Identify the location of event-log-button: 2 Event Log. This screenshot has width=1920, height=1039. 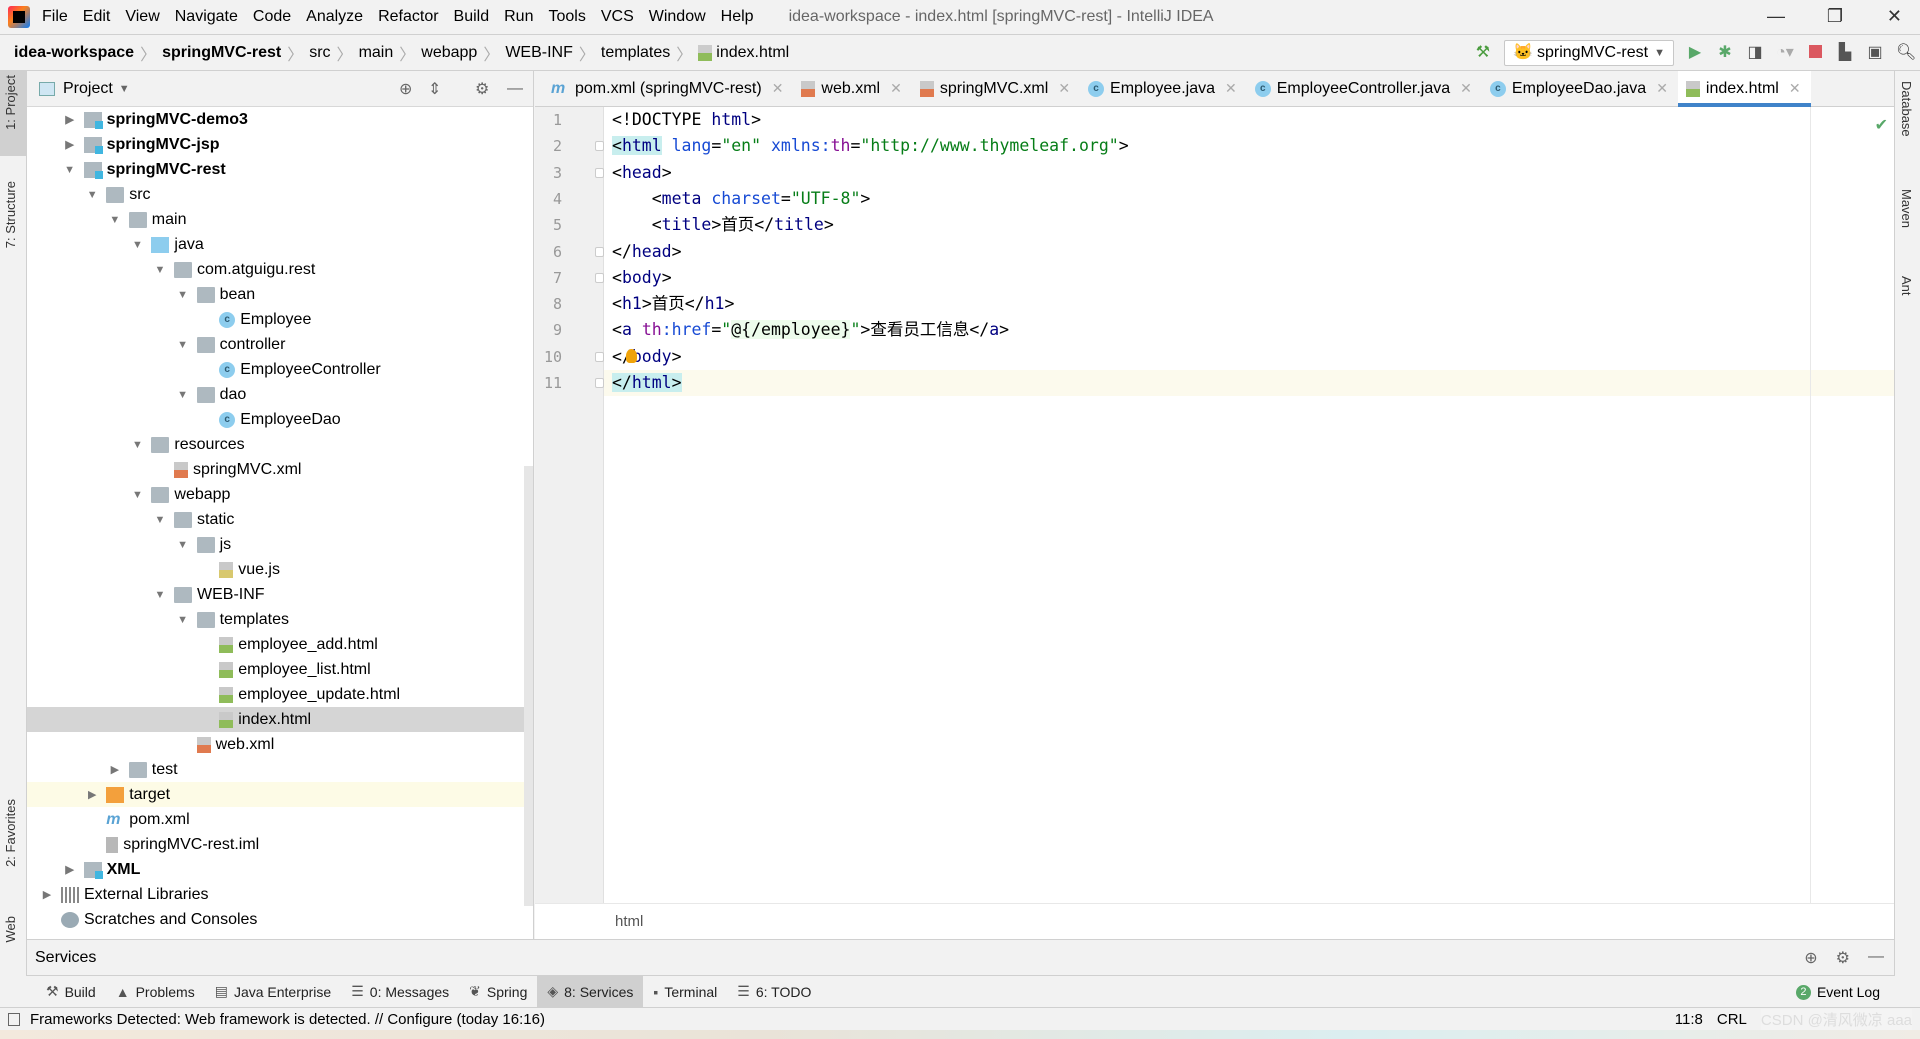
(1837, 992).